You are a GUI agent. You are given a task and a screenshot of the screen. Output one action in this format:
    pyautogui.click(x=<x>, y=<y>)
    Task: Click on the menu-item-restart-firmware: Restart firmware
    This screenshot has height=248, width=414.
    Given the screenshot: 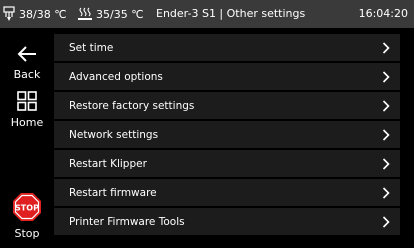 What is the action you would take?
    pyautogui.click(x=227, y=192)
    